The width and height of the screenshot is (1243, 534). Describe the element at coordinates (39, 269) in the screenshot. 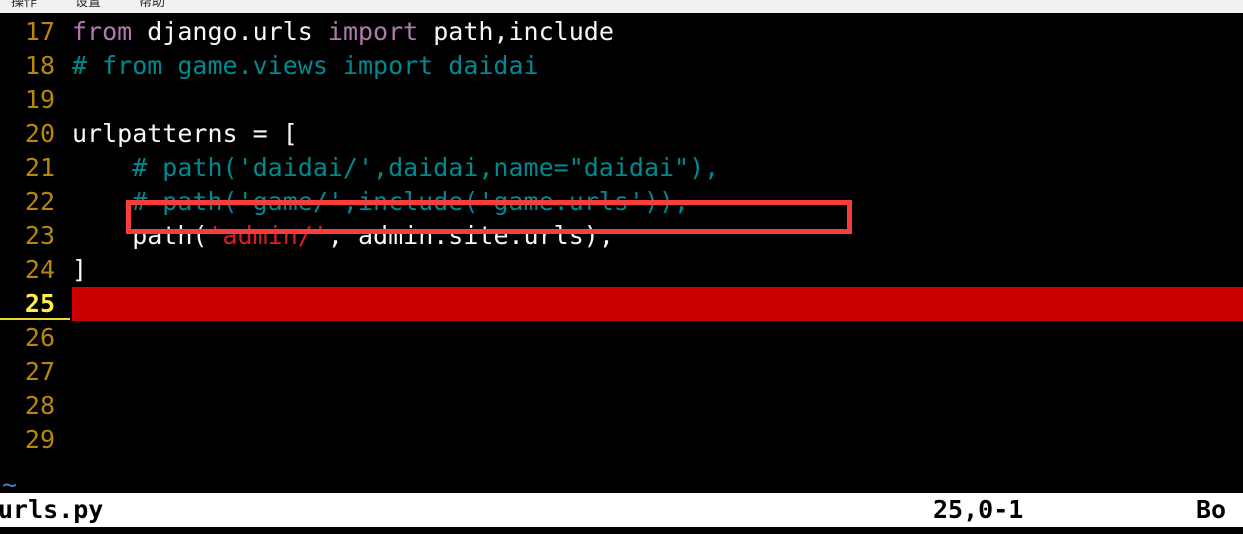

I see `line-number: 24` at that location.